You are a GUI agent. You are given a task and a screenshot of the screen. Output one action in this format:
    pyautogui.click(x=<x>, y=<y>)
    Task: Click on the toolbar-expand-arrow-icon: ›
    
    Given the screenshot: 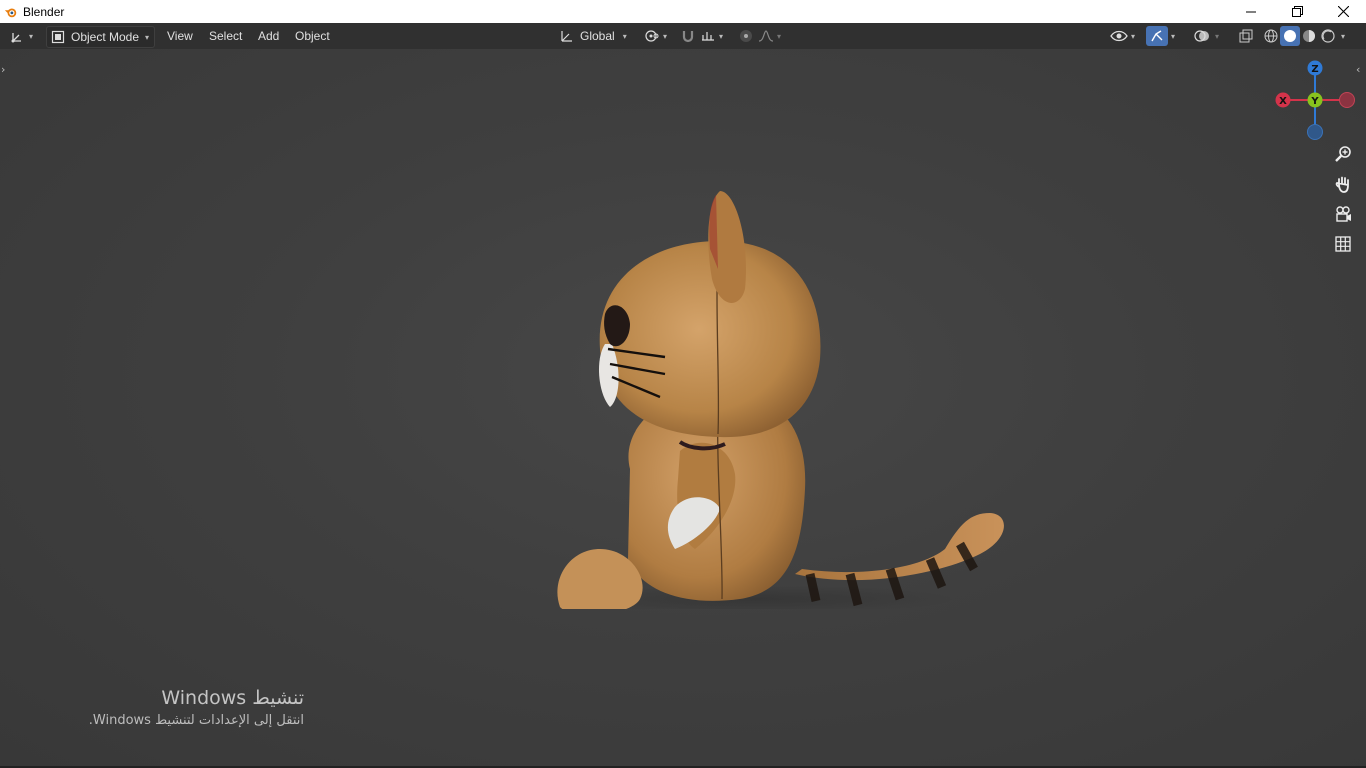 What is the action you would take?
    pyautogui.click(x=3, y=69)
    